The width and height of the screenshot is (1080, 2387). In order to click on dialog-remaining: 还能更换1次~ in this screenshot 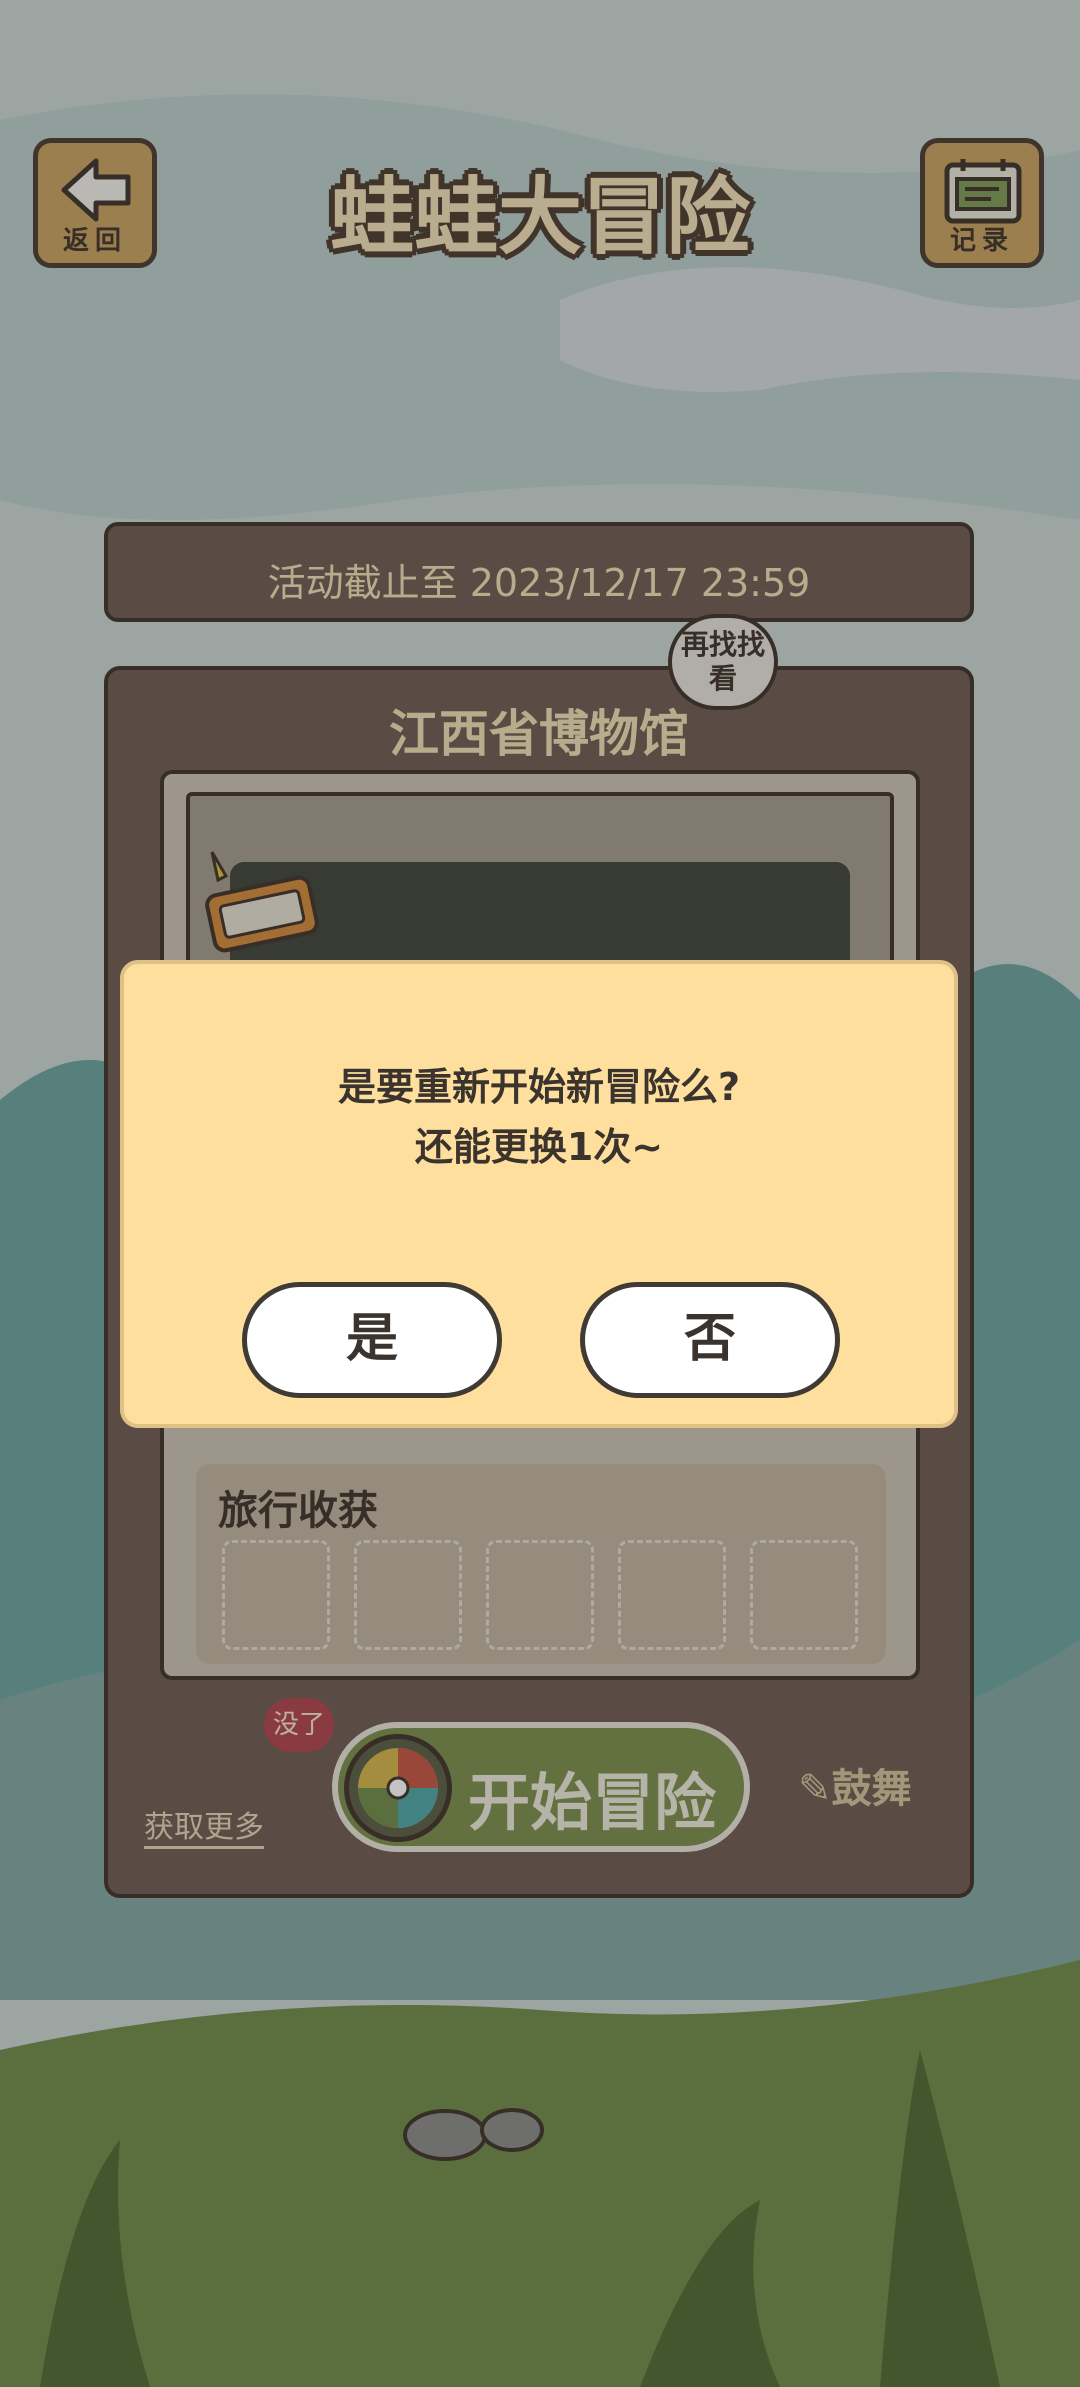, I will do `click(539, 1147)`.